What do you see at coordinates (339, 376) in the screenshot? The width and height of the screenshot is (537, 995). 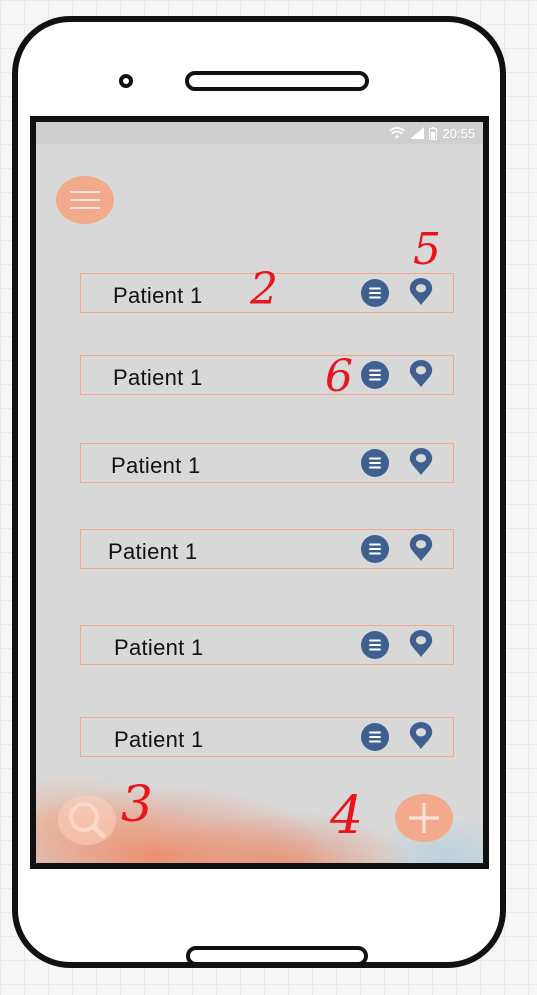 I see `annotation-6: 6` at bounding box center [339, 376].